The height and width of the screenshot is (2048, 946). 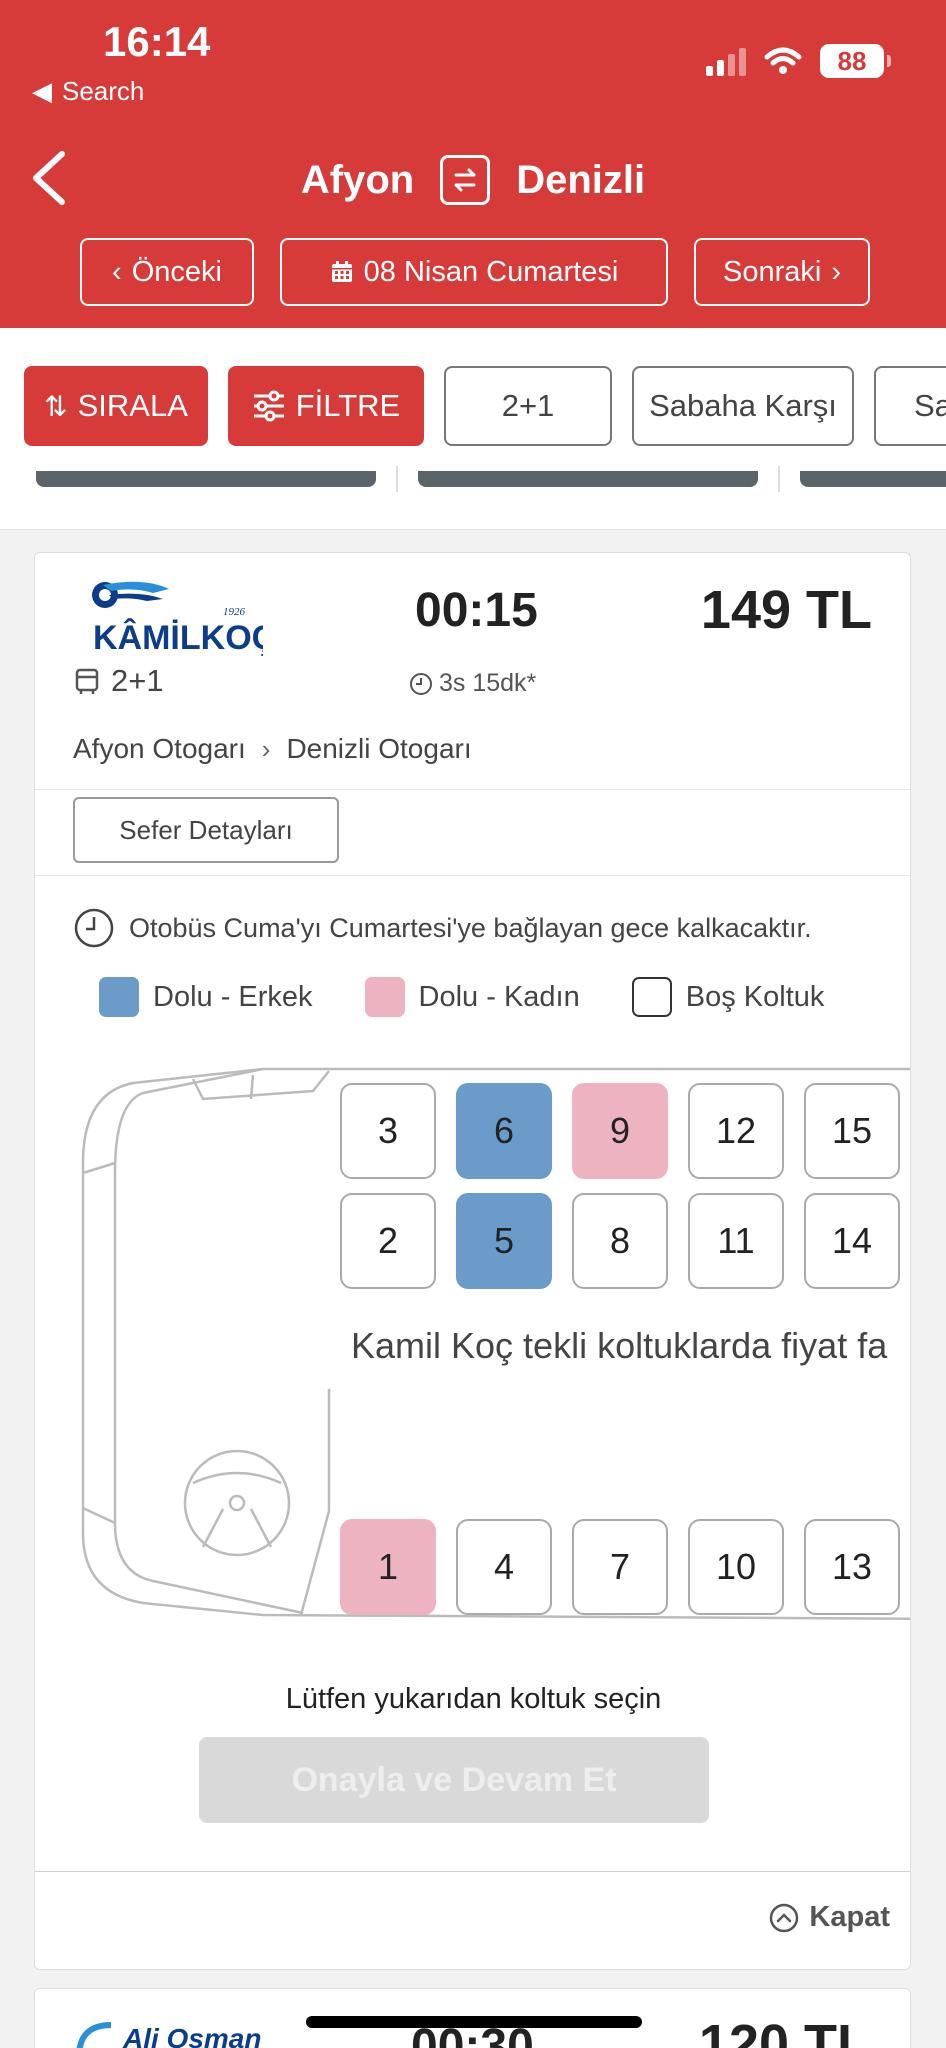 I want to click on sort-button: ⇅ SIRALA, so click(x=116, y=406).